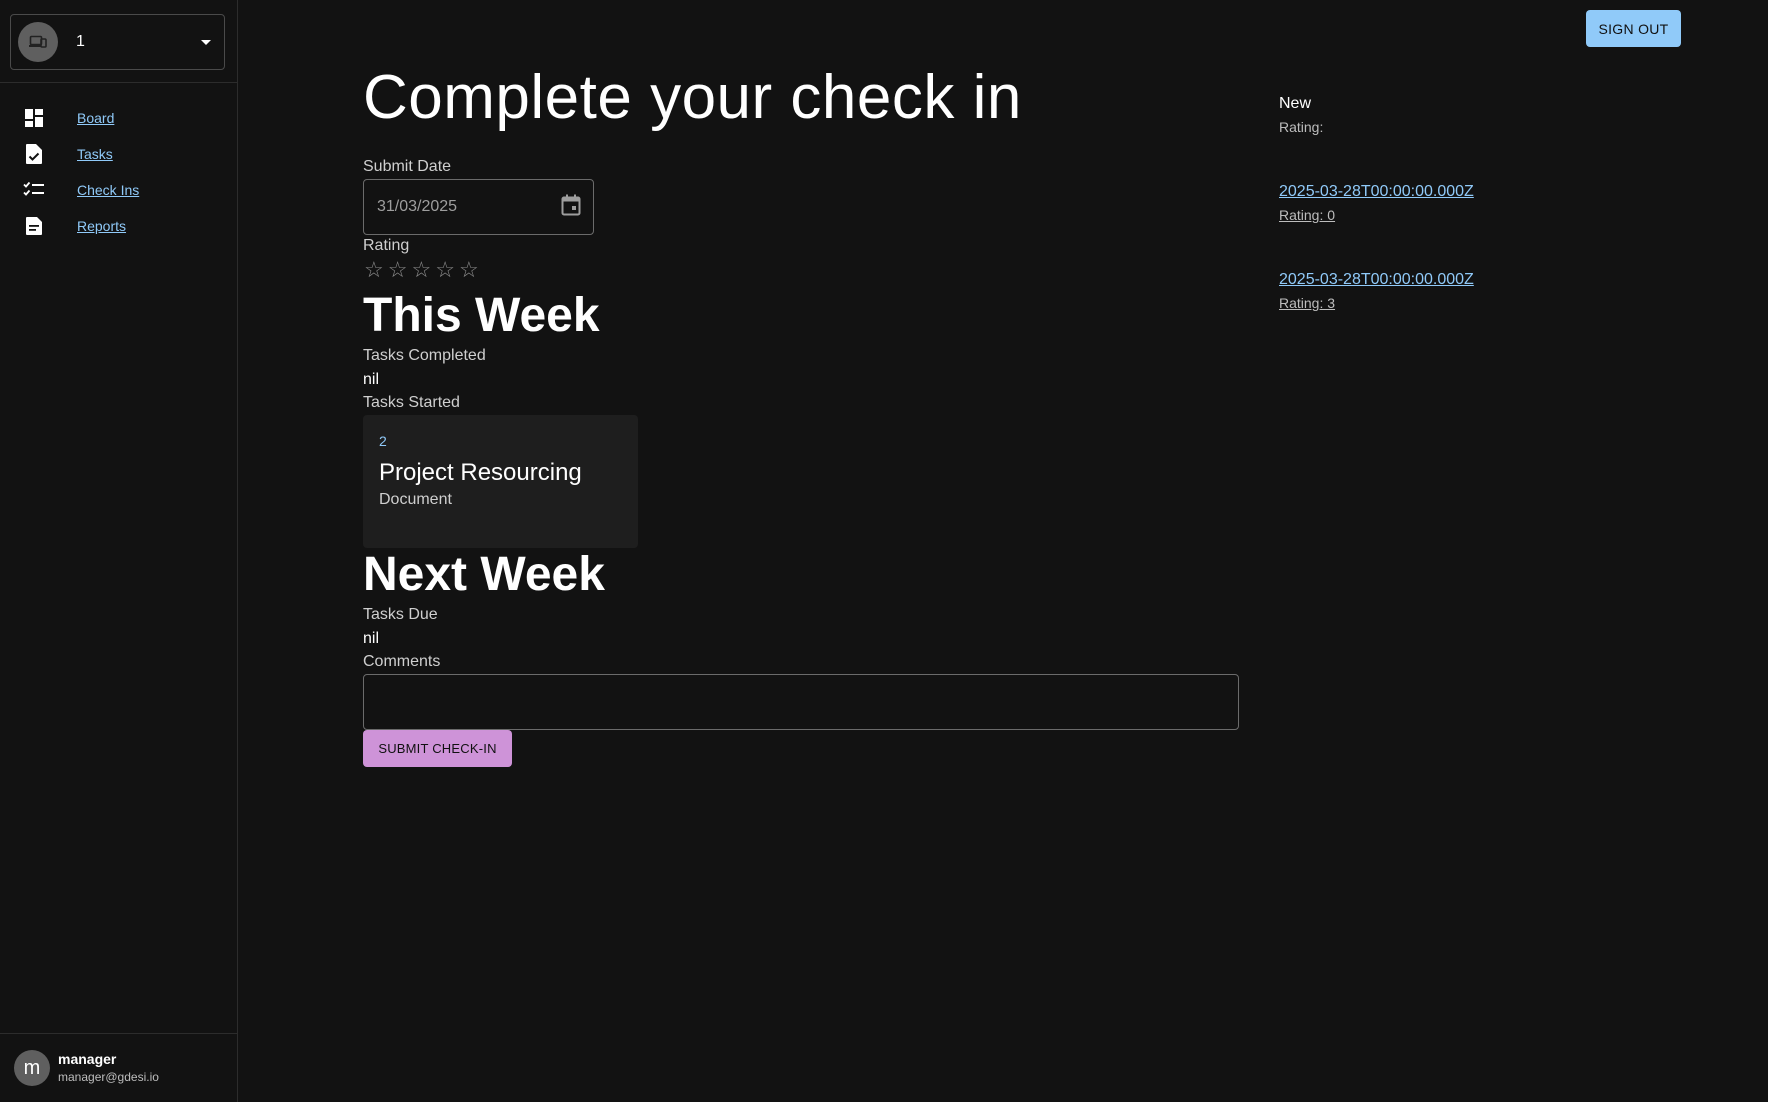 The width and height of the screenshot is (1768, 1102). I want to click on task-card: 2 Project Resourcing Document, so click(500, 481).